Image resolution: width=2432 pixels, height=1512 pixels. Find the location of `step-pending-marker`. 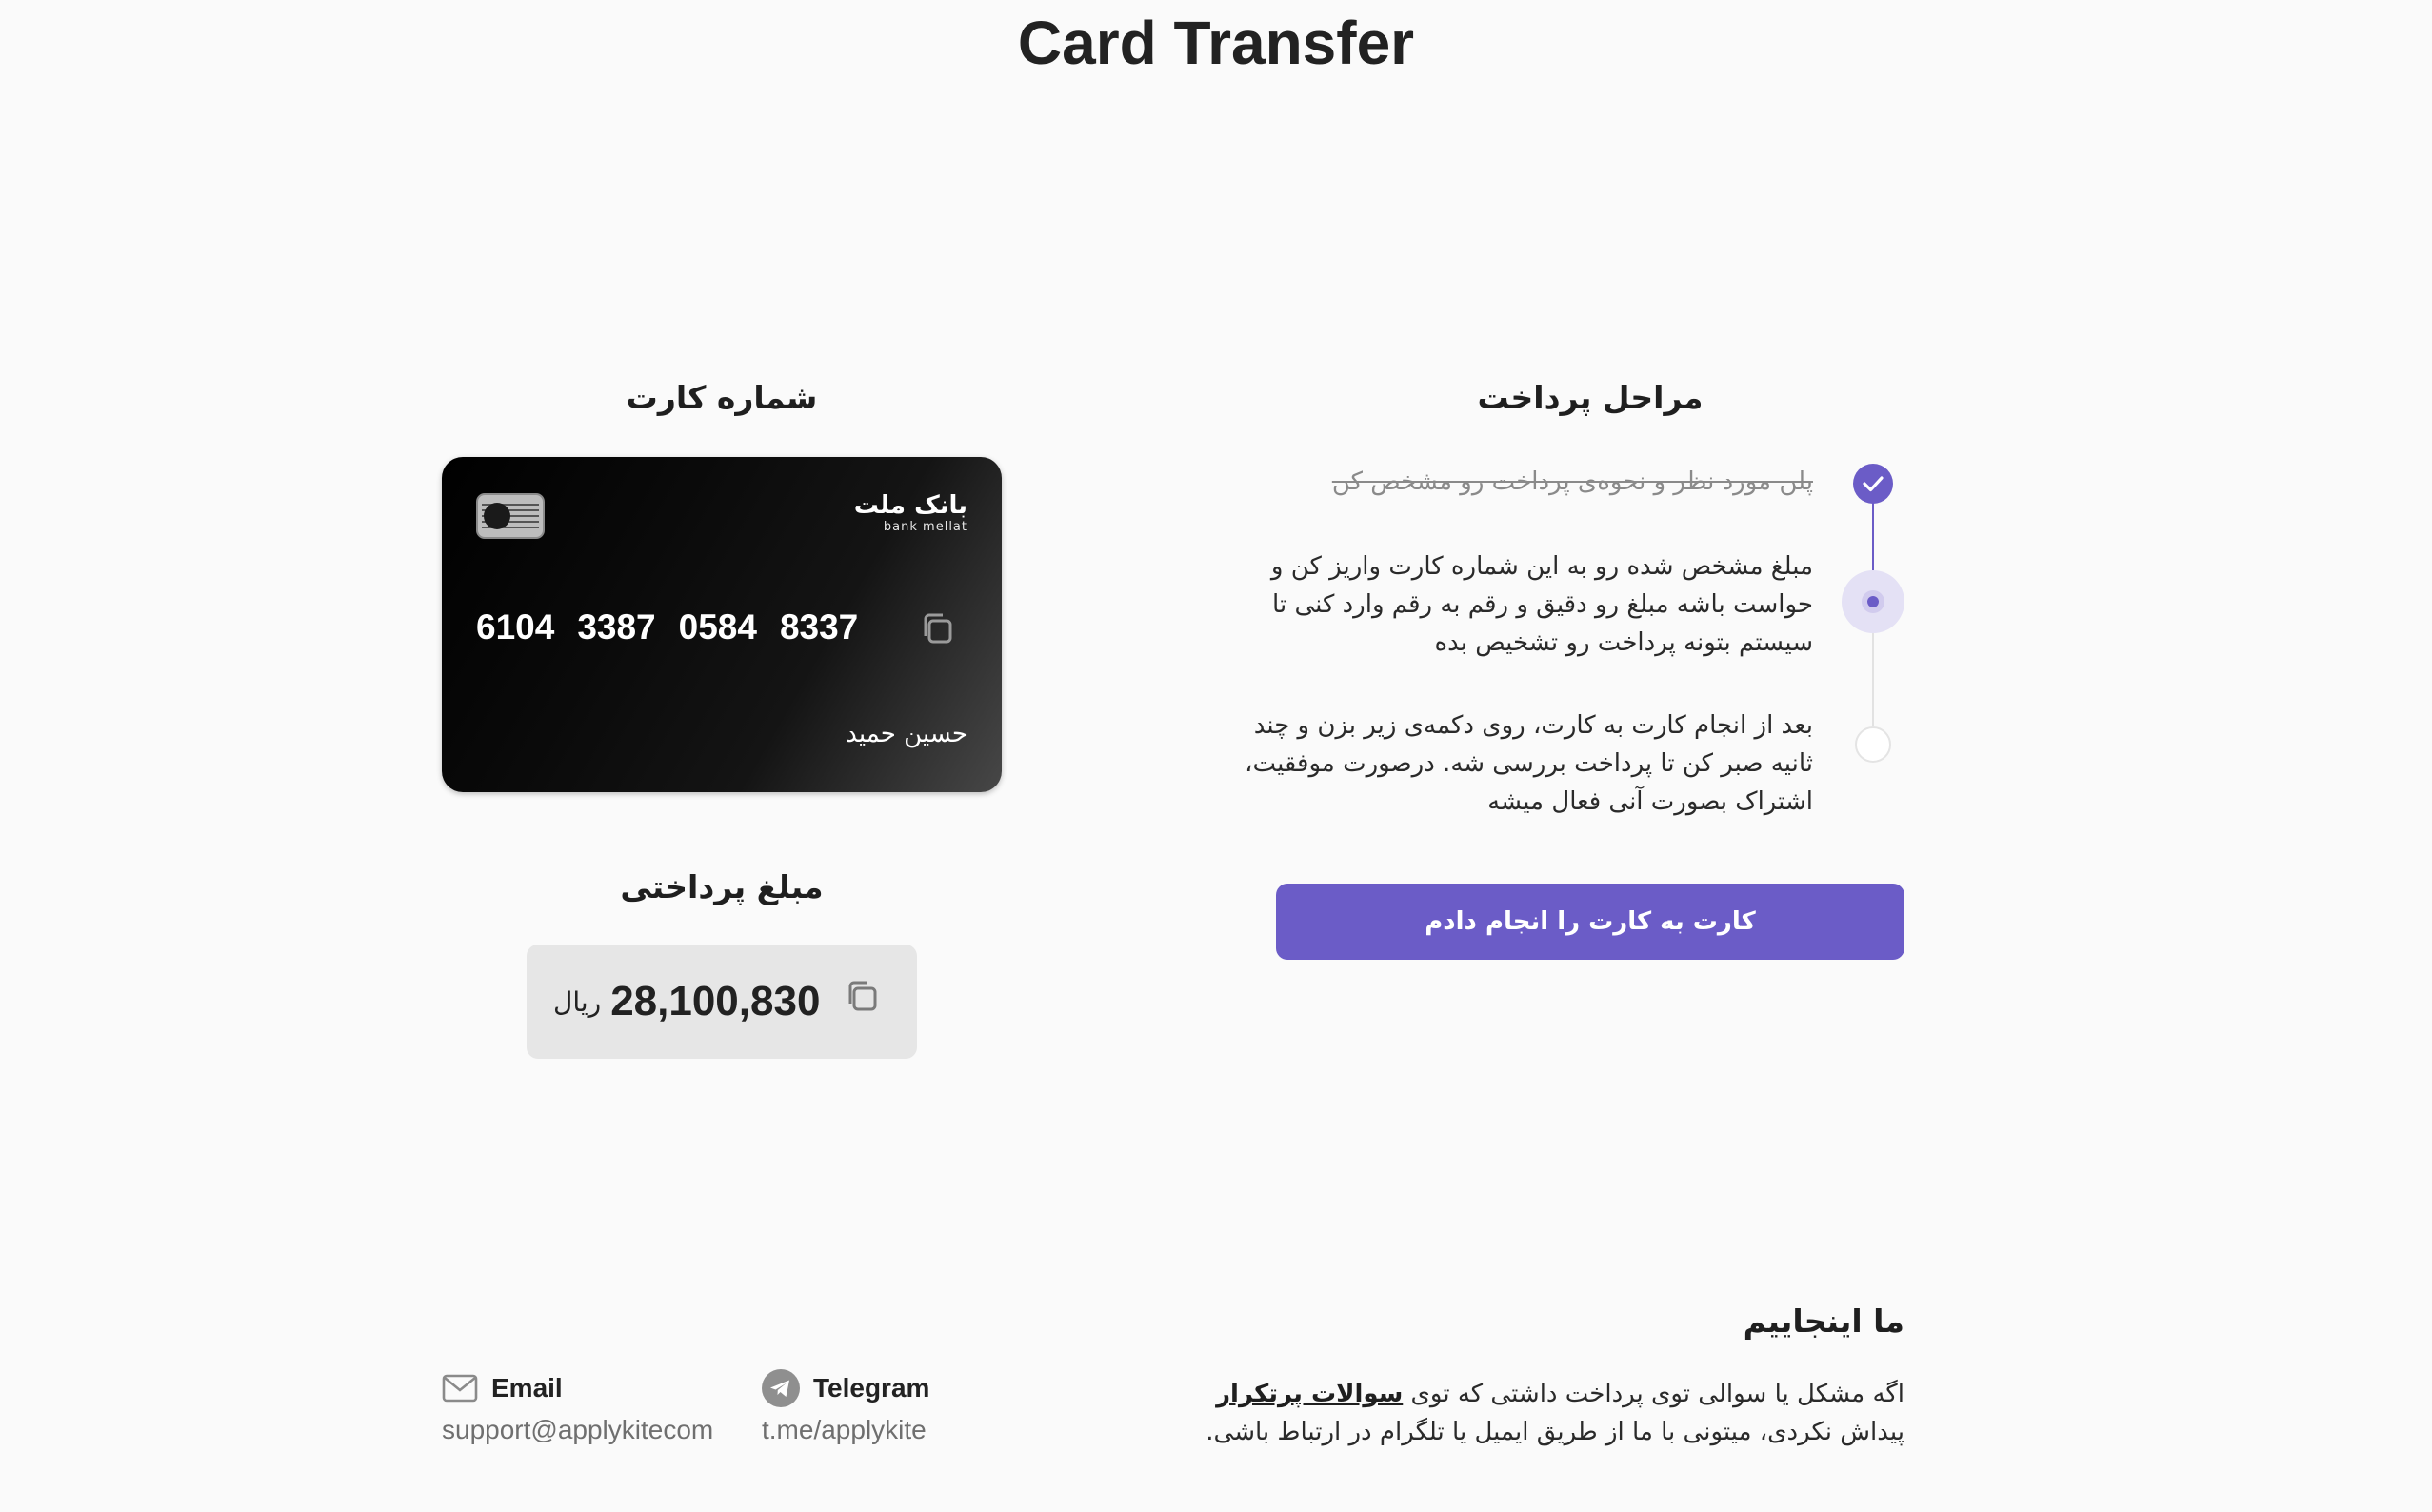

step-pending-marker is located at coordinates (1873, 744).